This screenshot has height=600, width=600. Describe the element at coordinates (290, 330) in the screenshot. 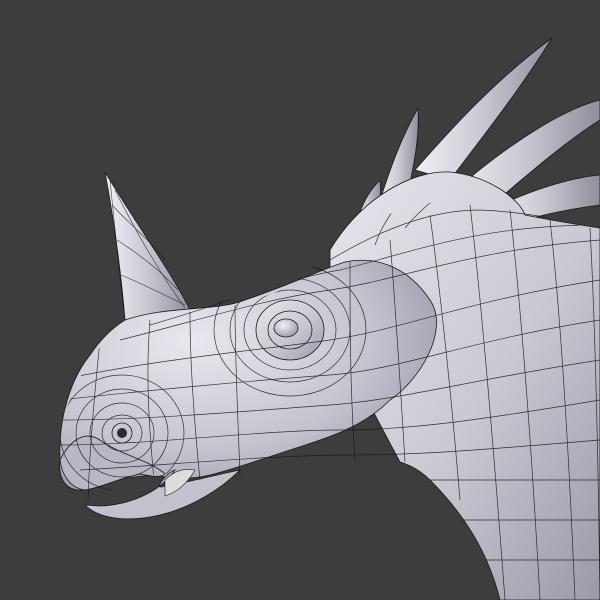

I see `eye` at that location.